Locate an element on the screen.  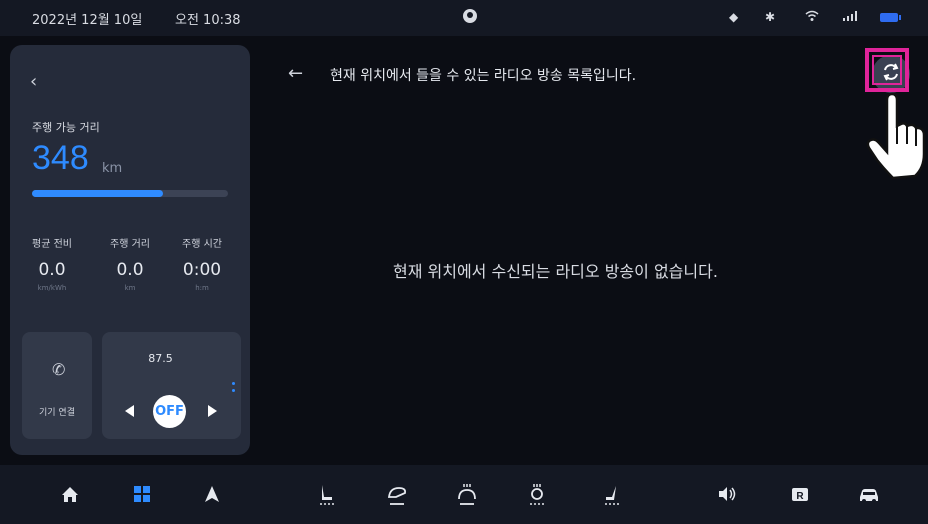
car-icon is located at coordinates (869, 494).